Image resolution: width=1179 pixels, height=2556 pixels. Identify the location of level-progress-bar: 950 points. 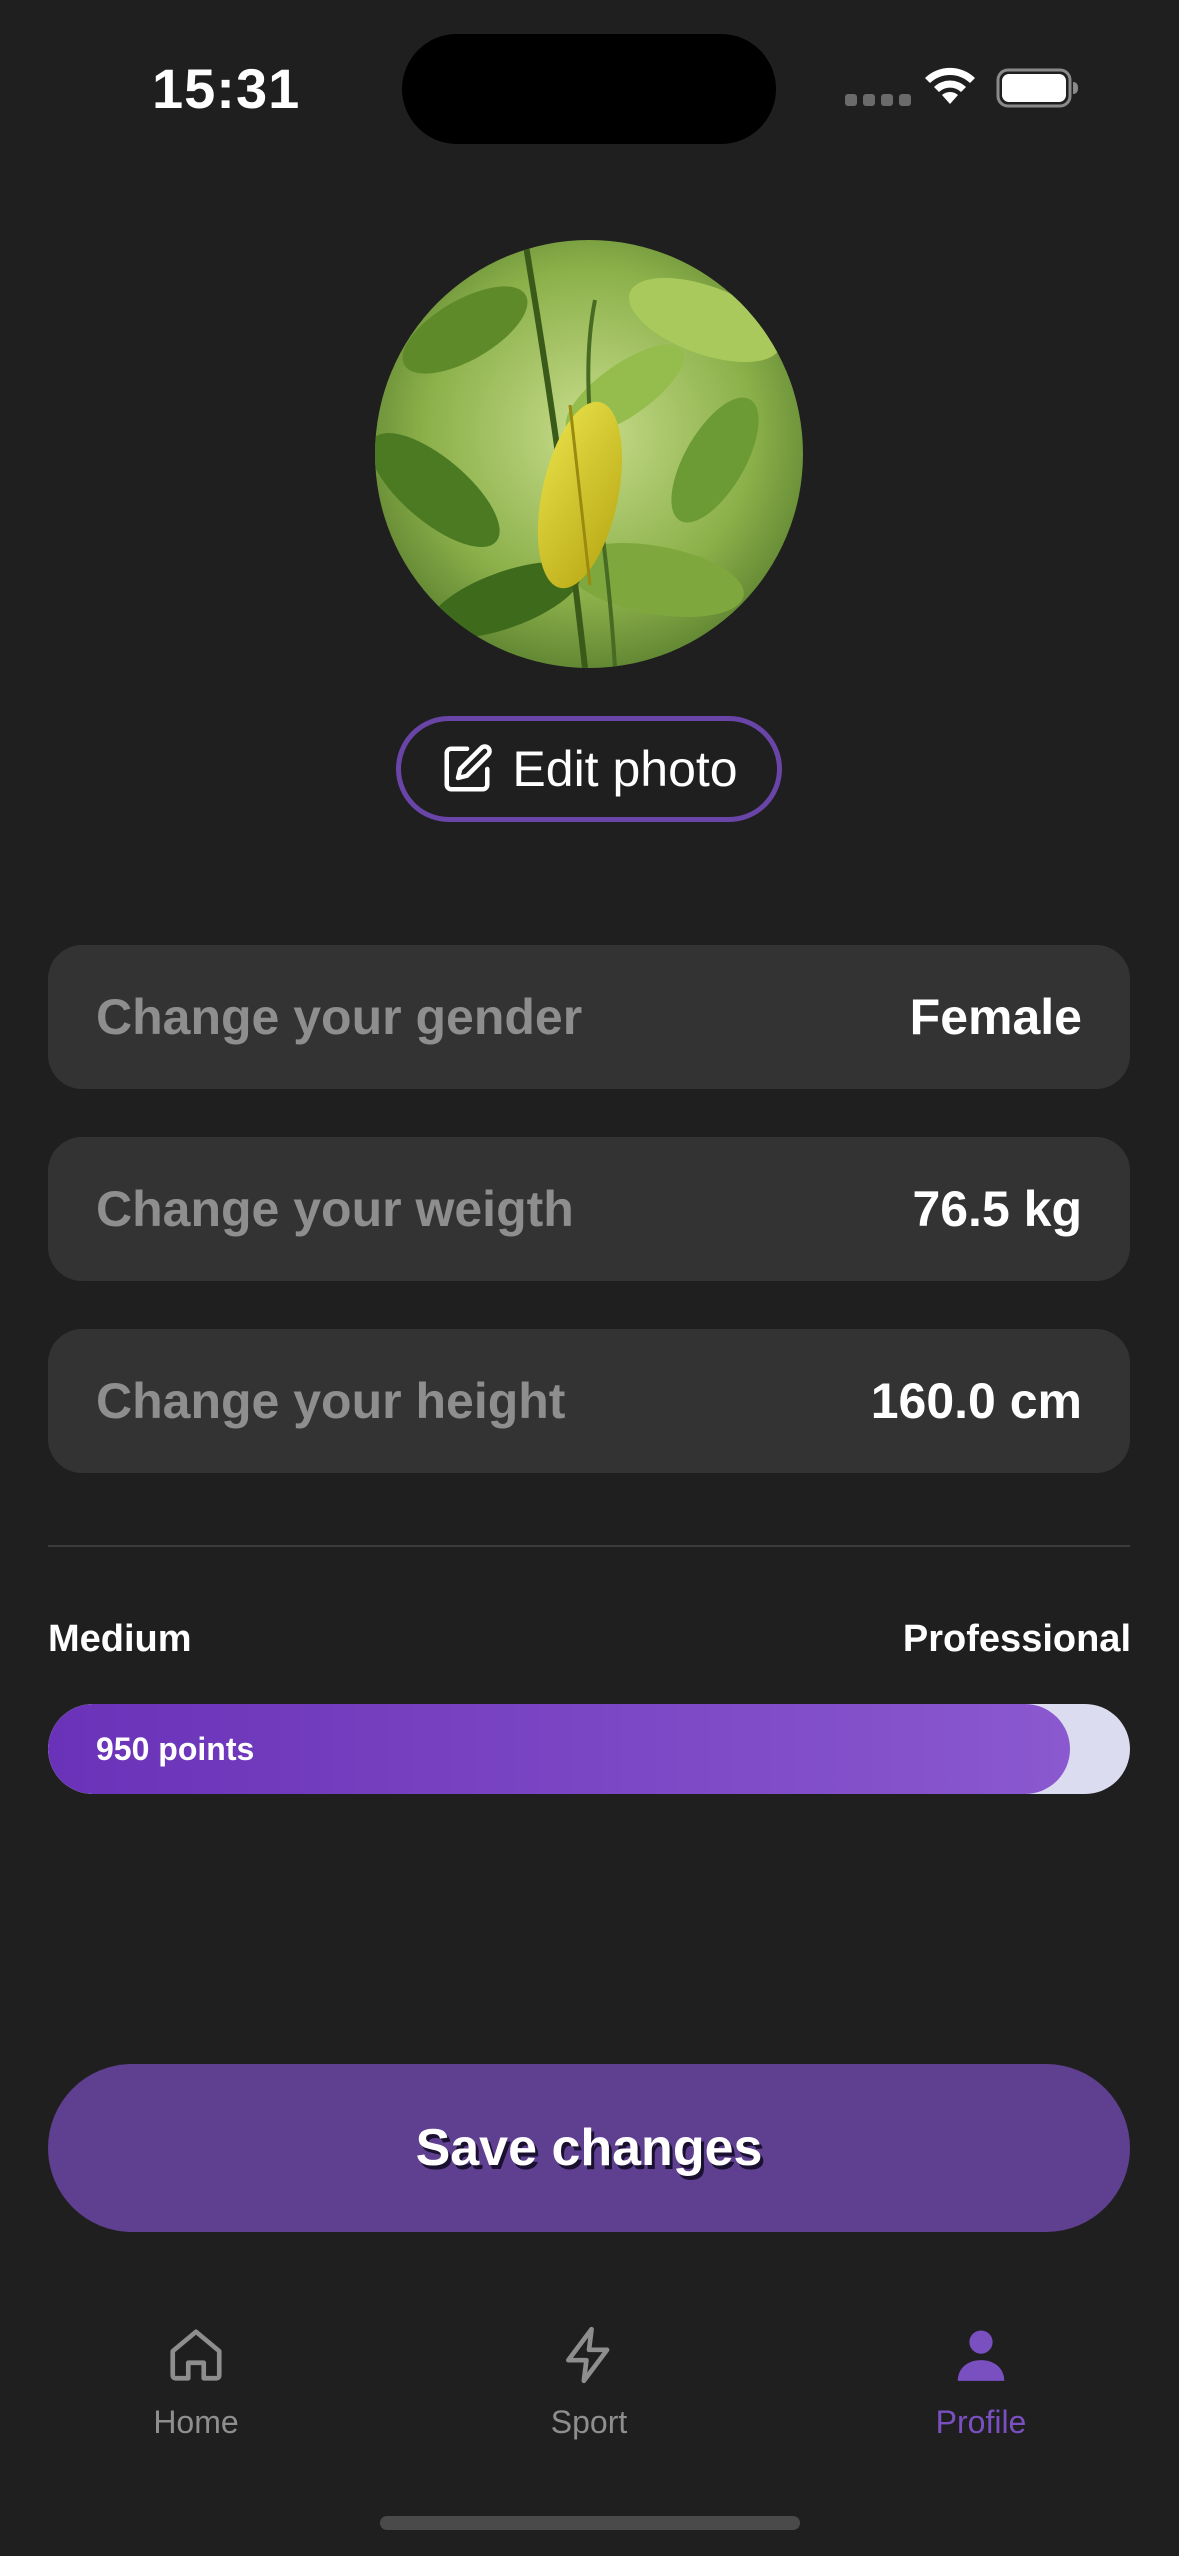
(589, 1749).